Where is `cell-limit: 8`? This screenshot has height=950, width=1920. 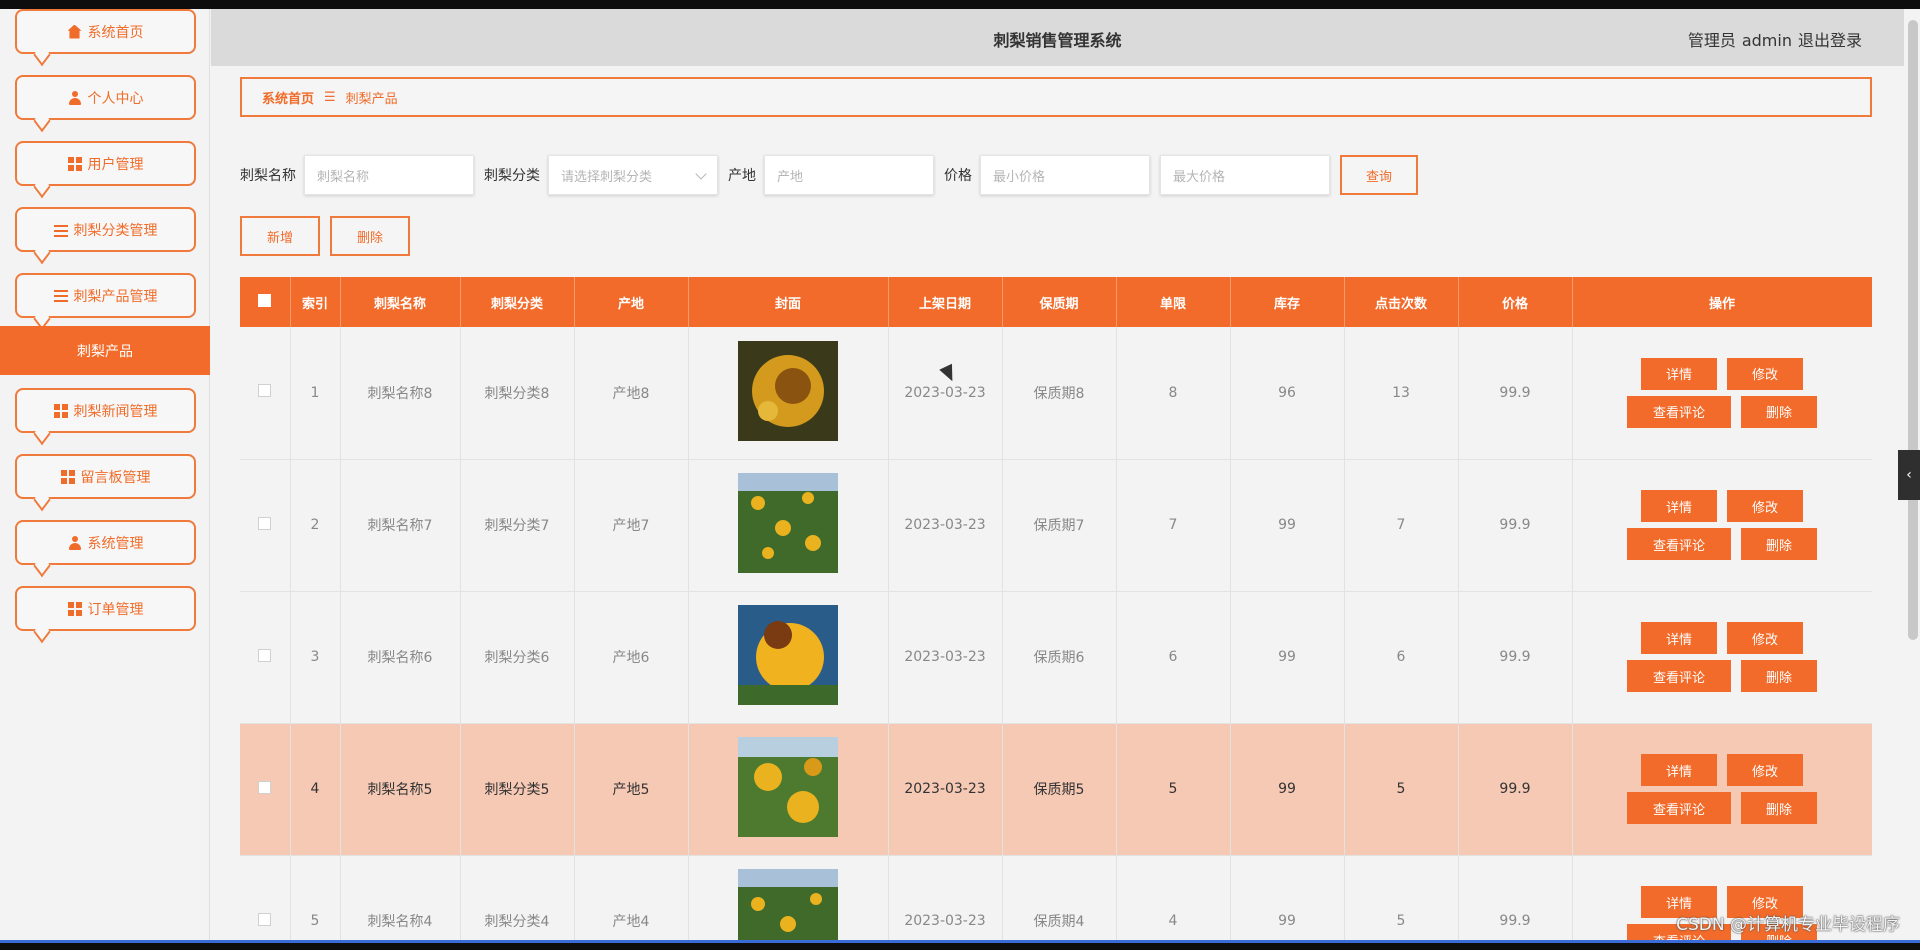 cell-limit: 8 is located at coordinates (1173, 393).